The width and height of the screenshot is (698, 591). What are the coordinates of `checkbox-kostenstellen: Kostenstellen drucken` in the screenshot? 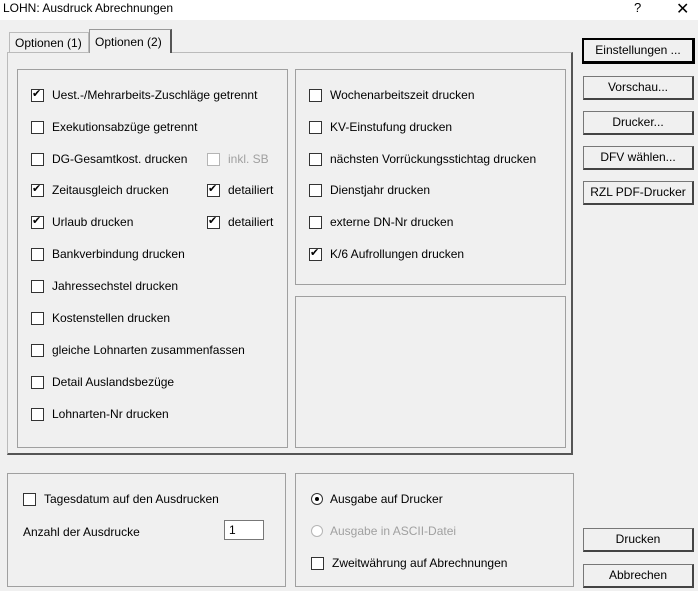 It's located at (100, 318).